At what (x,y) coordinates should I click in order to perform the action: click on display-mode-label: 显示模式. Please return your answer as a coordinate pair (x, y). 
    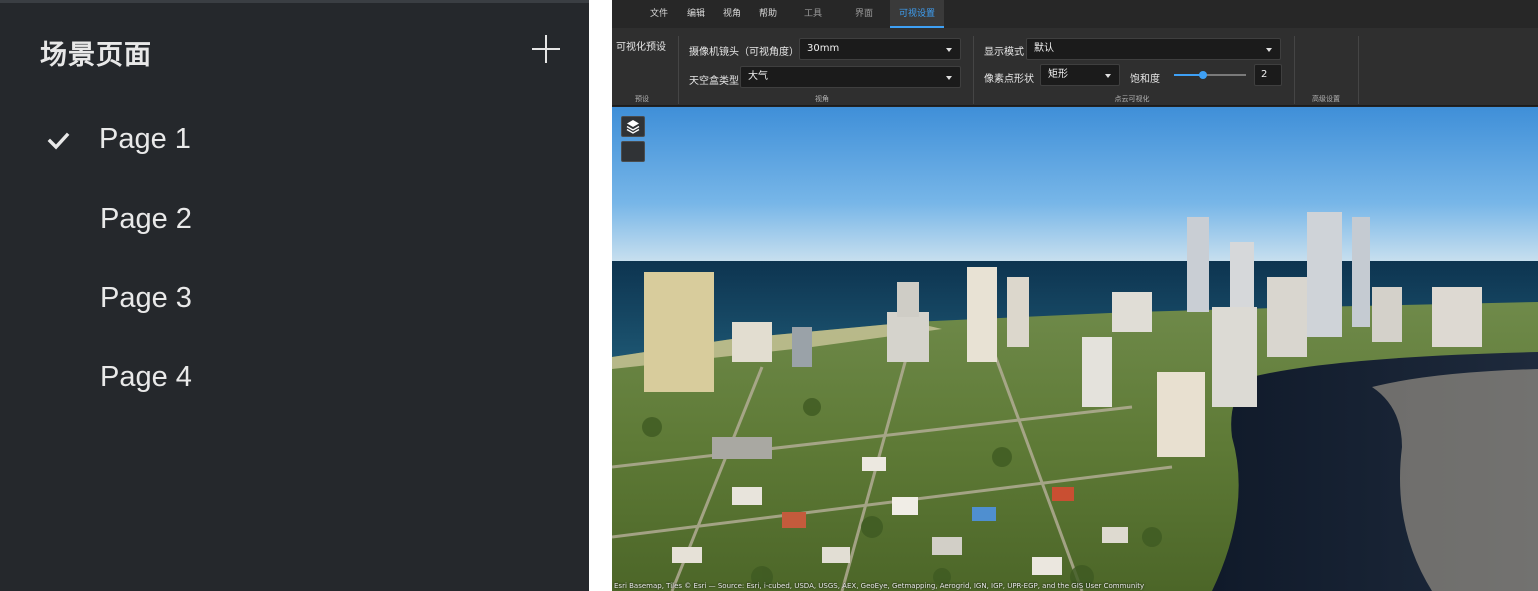
    Looking at the image, I should click on (1004, 52).